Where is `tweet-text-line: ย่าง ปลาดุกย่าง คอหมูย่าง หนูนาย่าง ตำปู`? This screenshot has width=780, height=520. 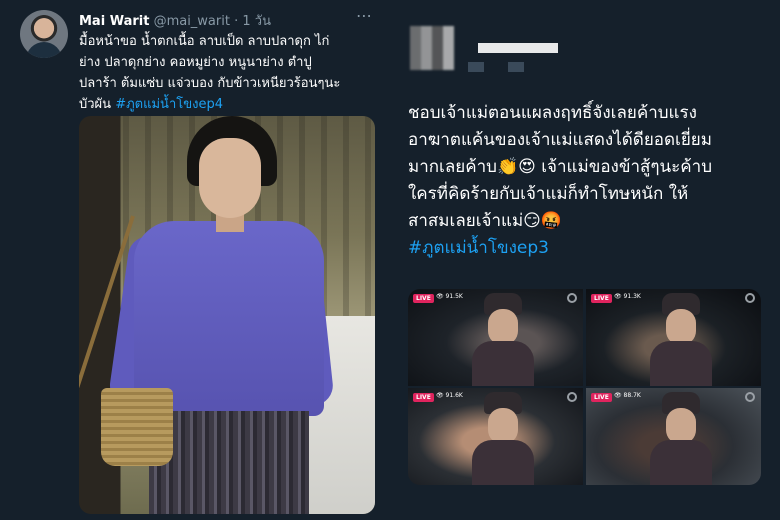
tweet-text-line: ย่าง ปลาดุกย่าง คอหมูย่าง หนูนาย่าง ตำปู is located at coordinates (195, 62).